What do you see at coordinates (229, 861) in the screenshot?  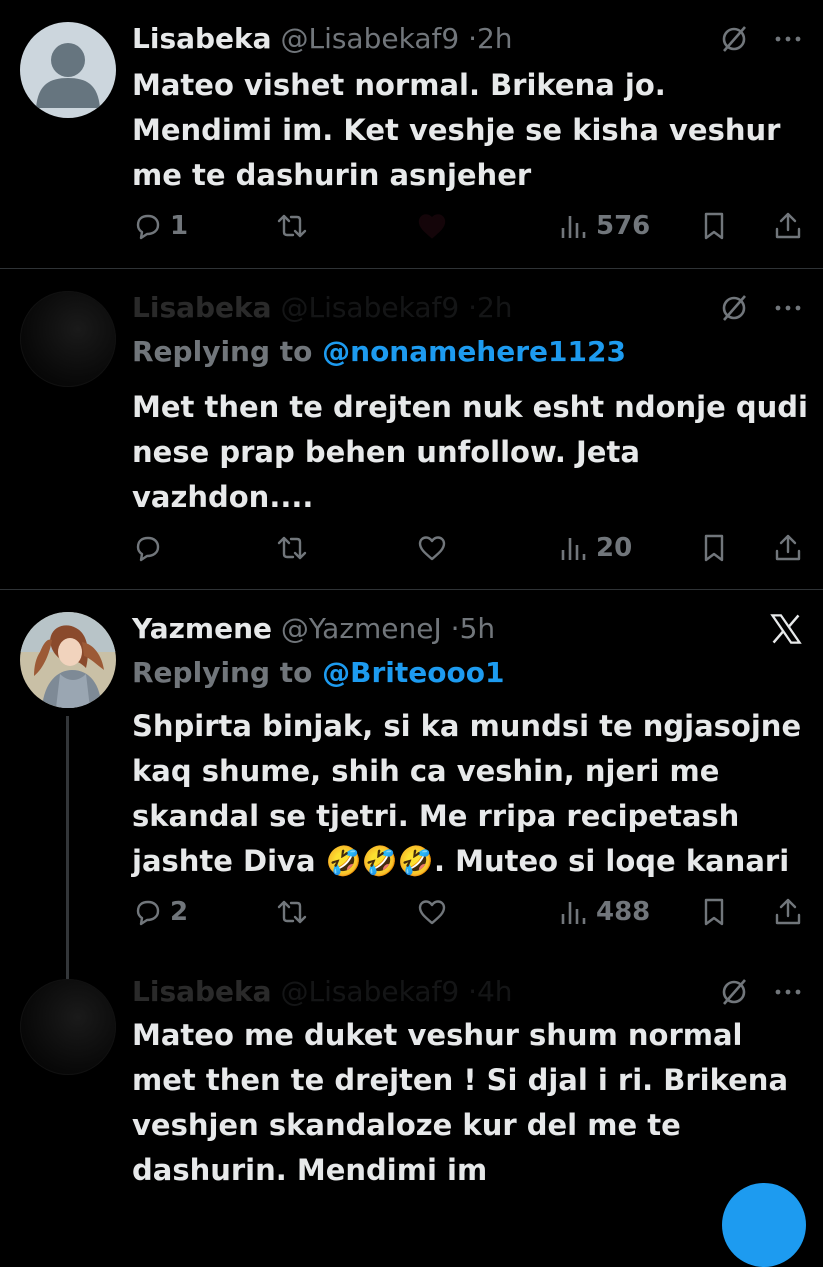 I see `tweet-text-segment: jashte Diva` at bounding box center [229, 861].